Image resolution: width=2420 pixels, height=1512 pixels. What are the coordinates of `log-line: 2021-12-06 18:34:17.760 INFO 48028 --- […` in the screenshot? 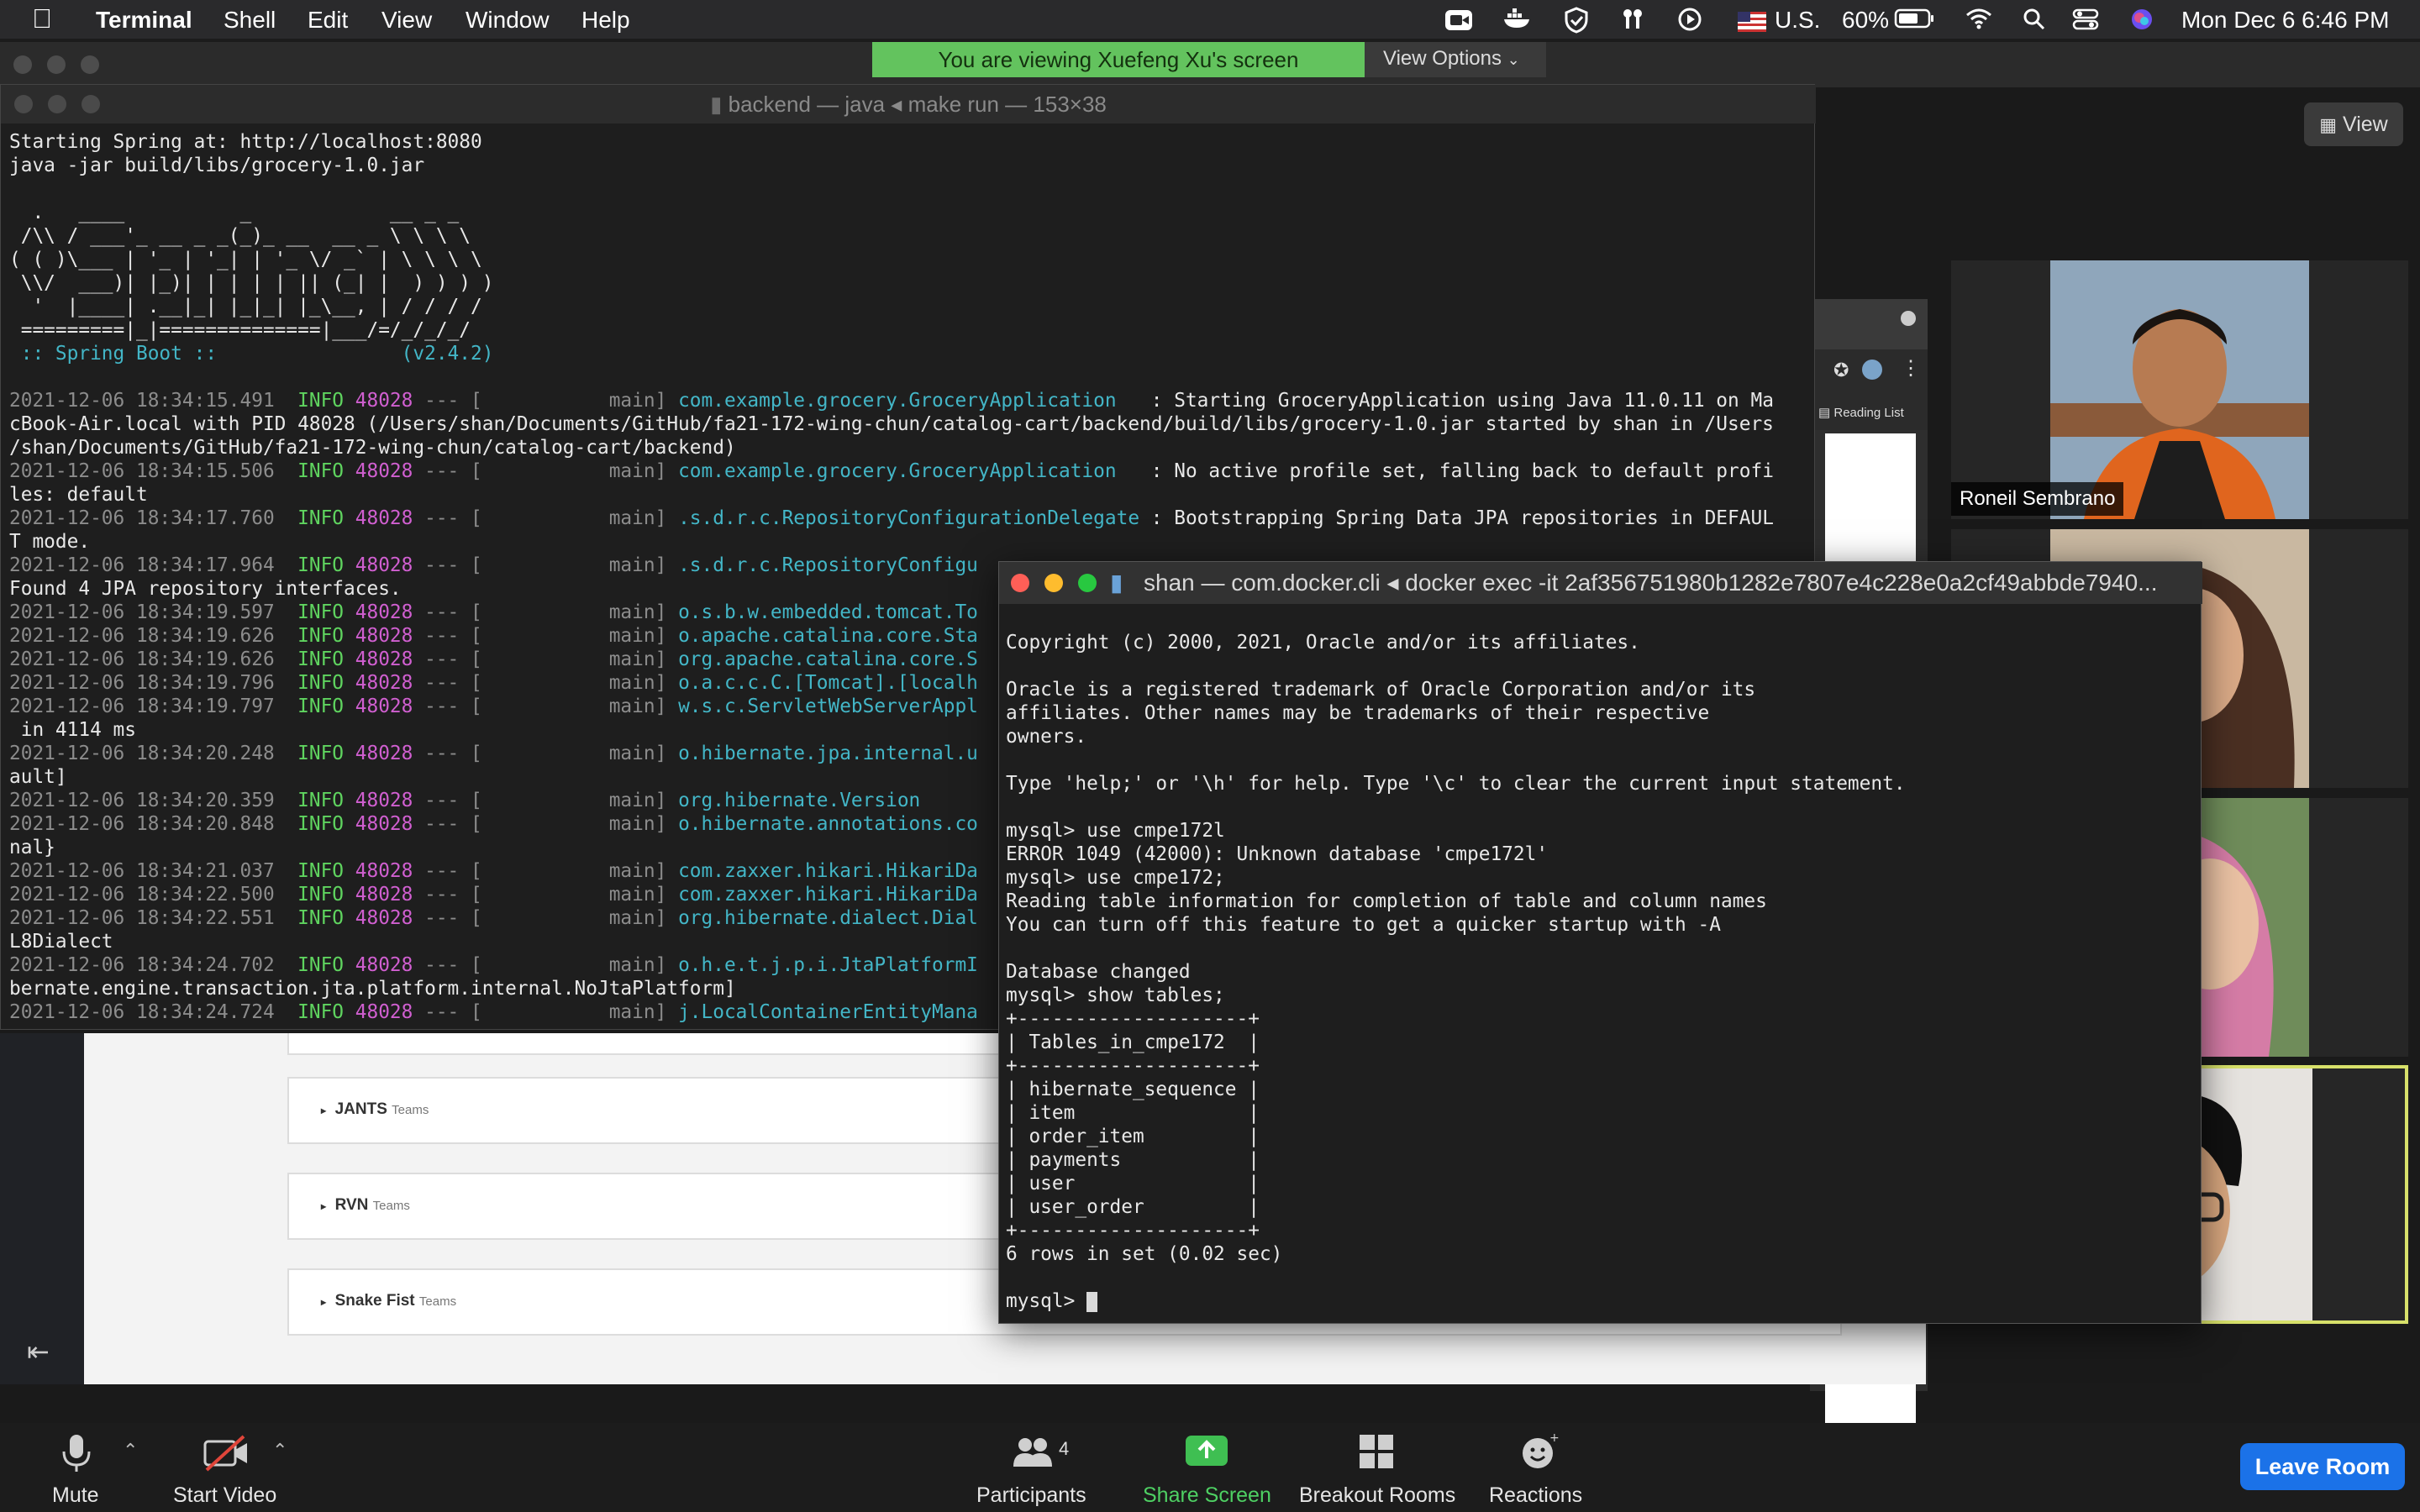 It's located at (892, 518).